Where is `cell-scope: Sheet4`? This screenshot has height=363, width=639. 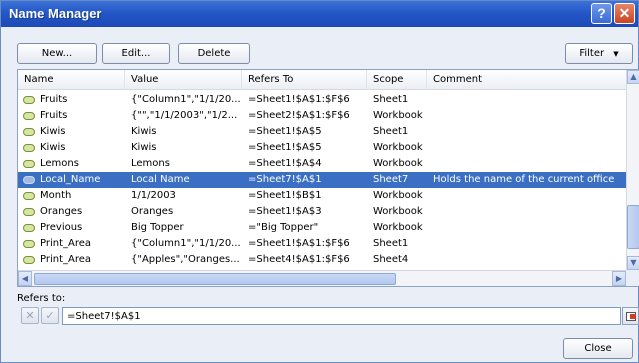
cell-scope: Sheet4 is located at coordinates (391, 259).